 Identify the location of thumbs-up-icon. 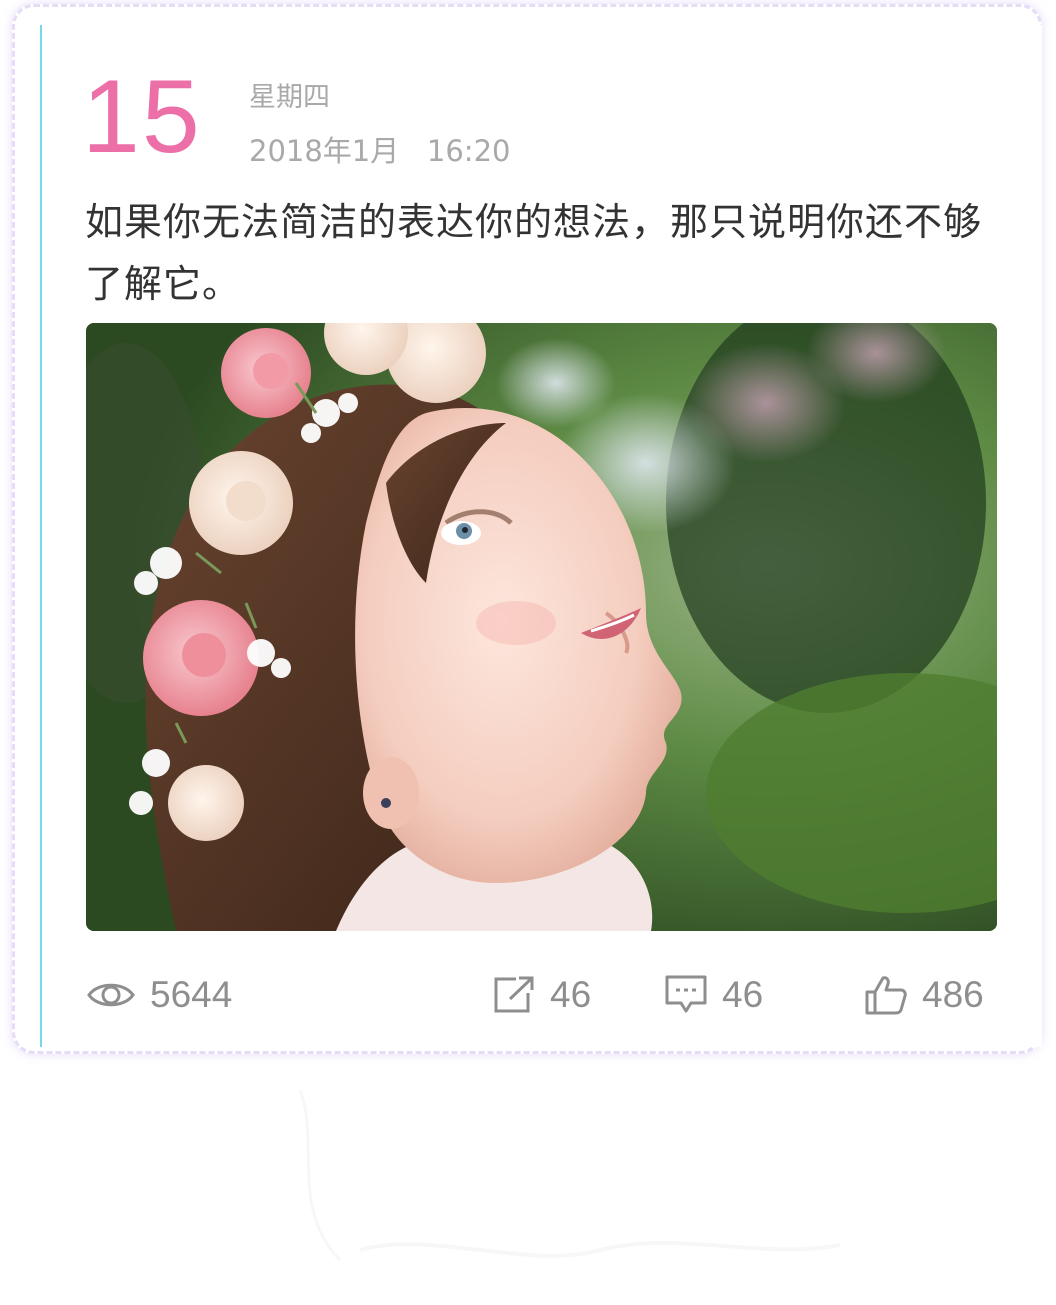
(886, 995).